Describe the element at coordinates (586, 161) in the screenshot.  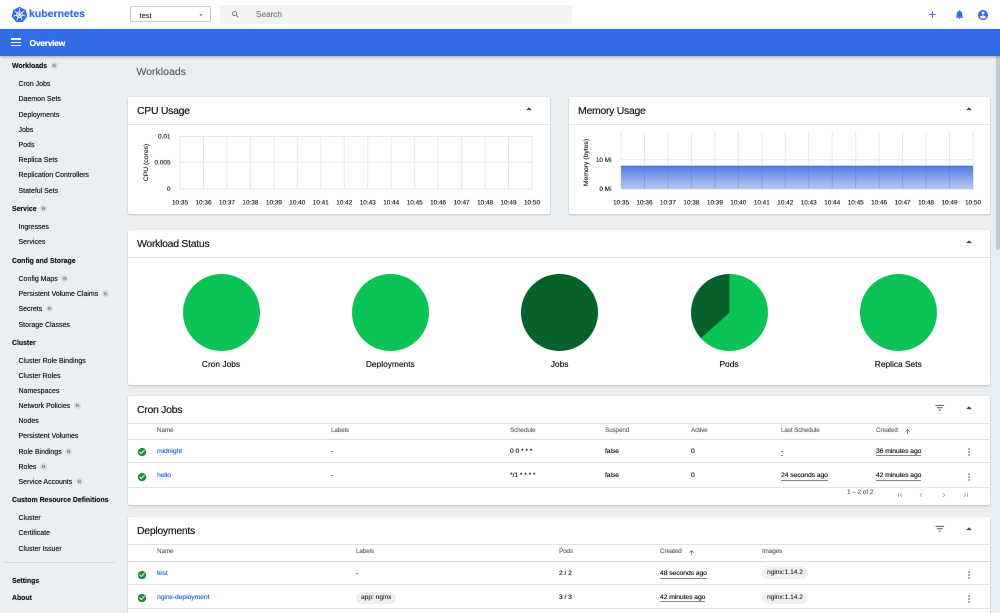
I see `svg-text: Memory (bytes)` at that location.